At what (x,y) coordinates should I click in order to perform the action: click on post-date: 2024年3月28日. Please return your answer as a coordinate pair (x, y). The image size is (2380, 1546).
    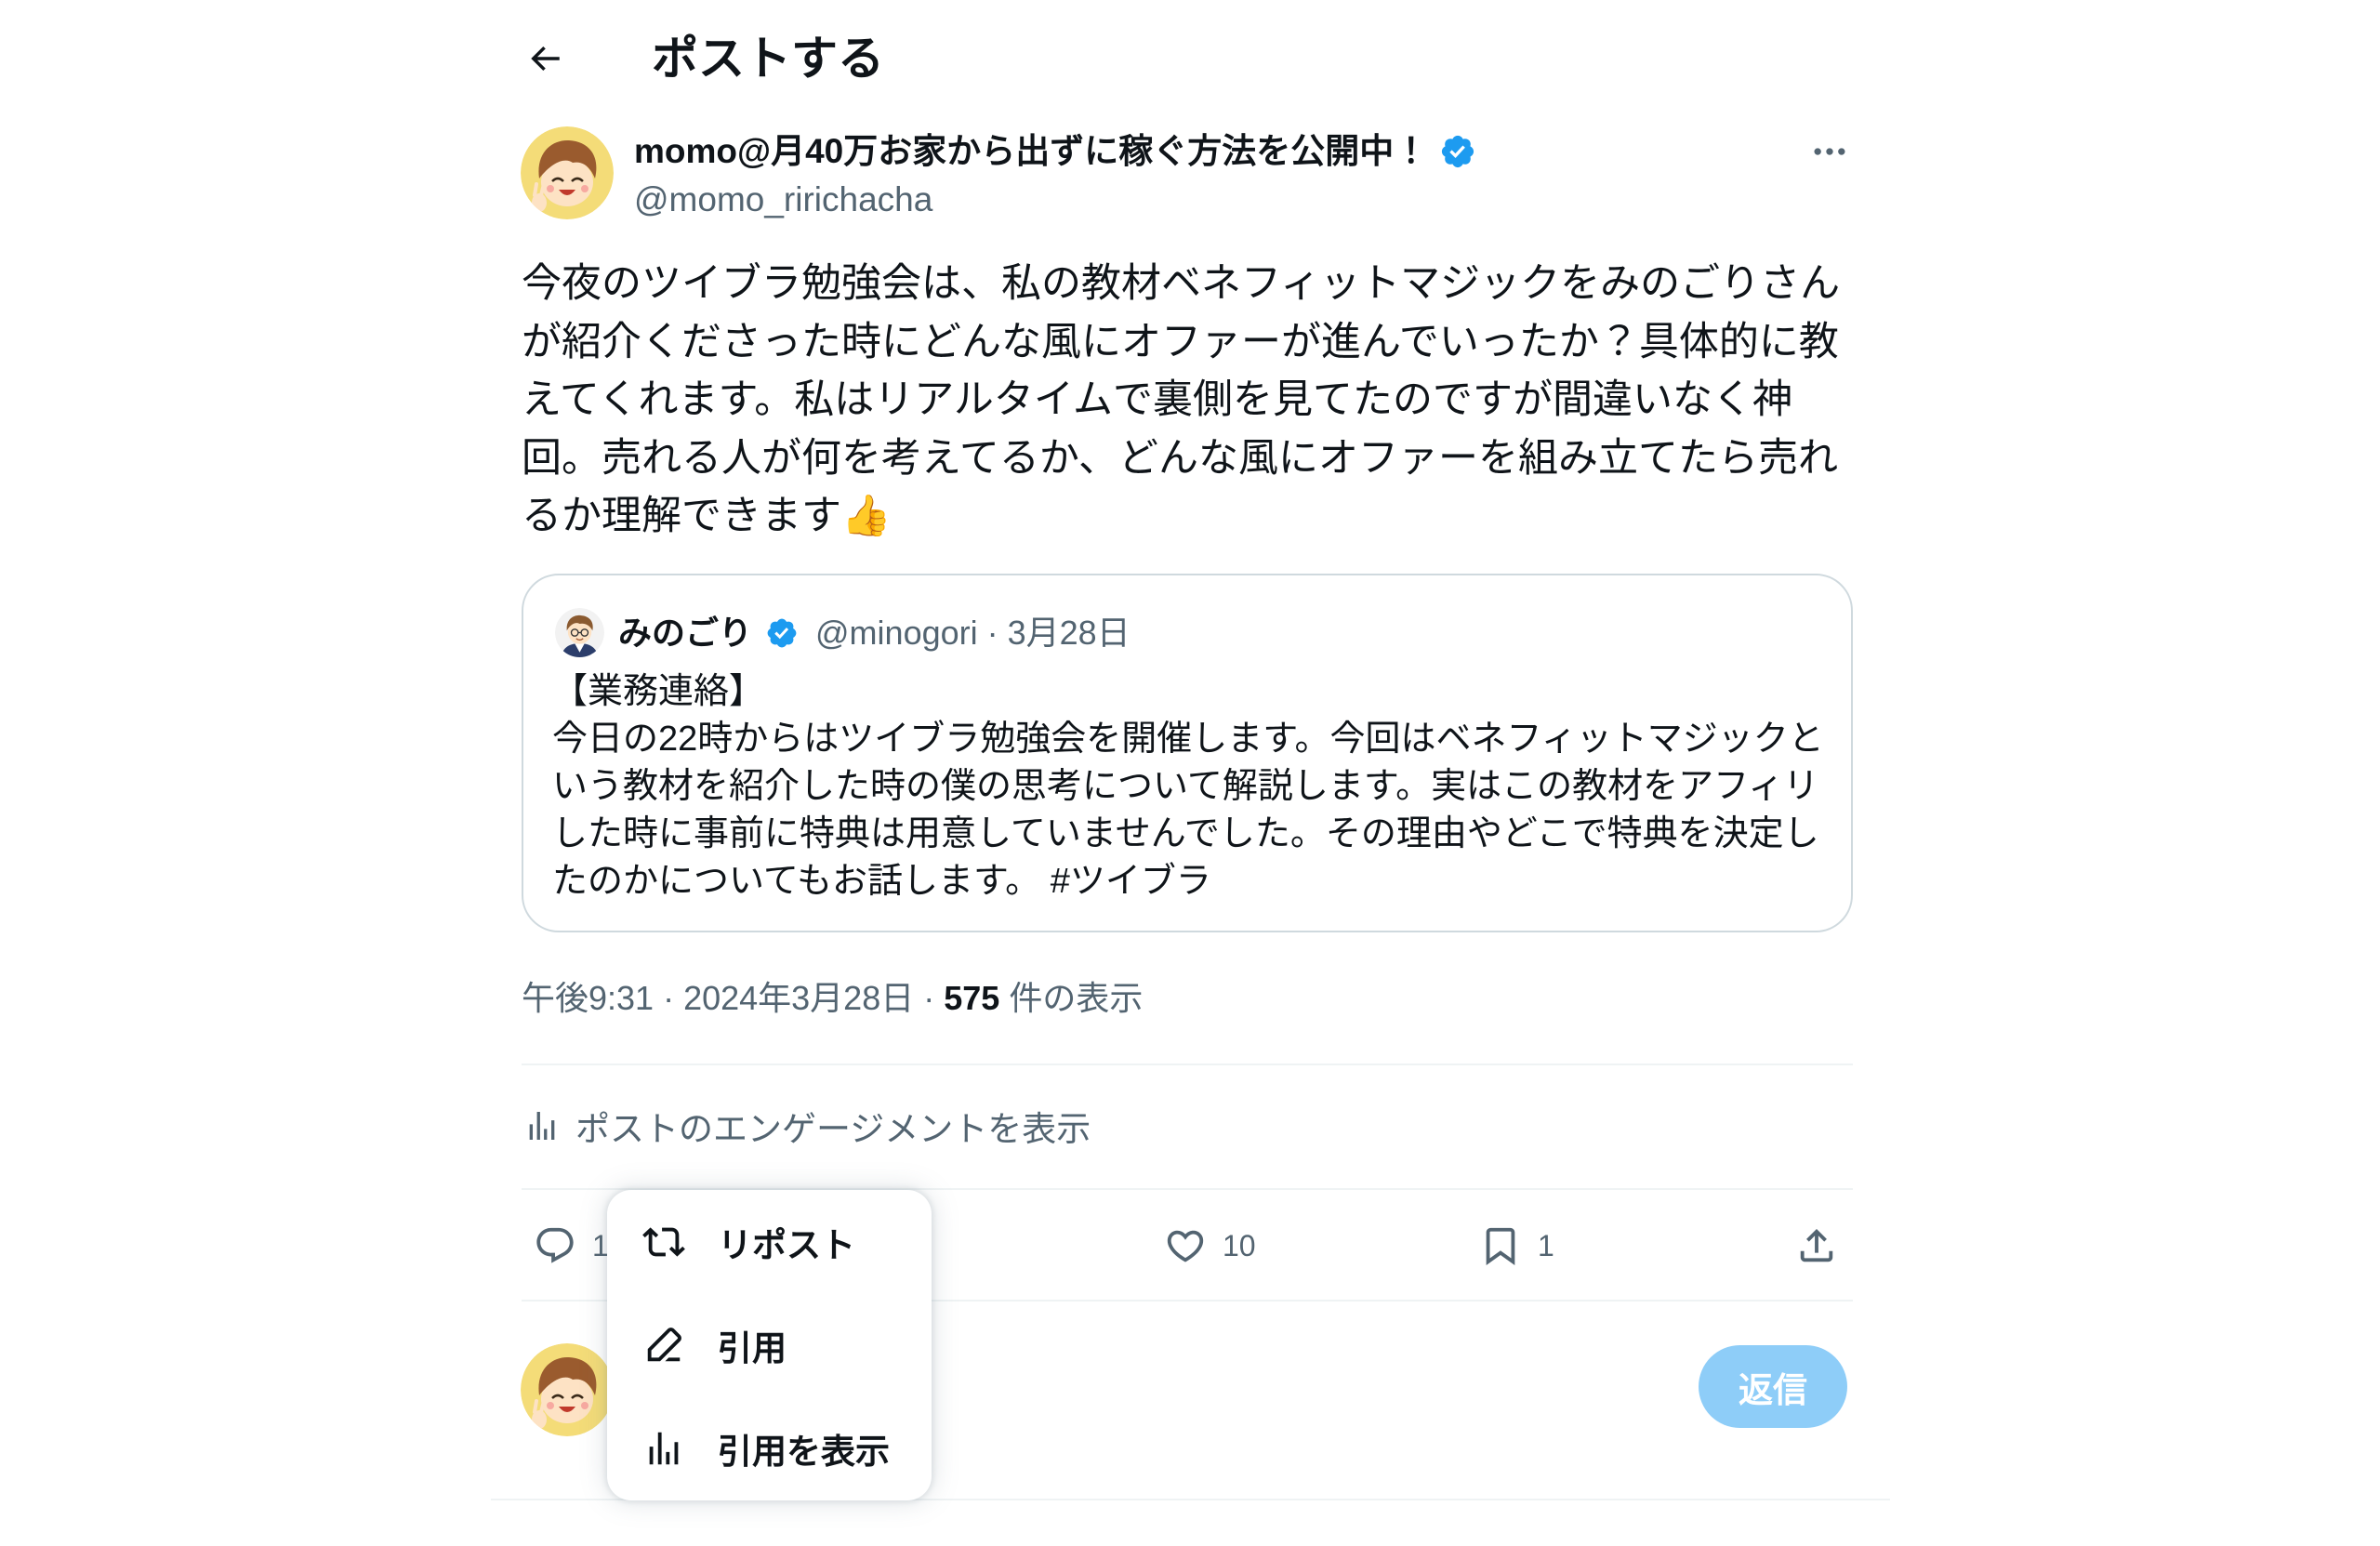
    Looking at the image, I should click on (798, 998).